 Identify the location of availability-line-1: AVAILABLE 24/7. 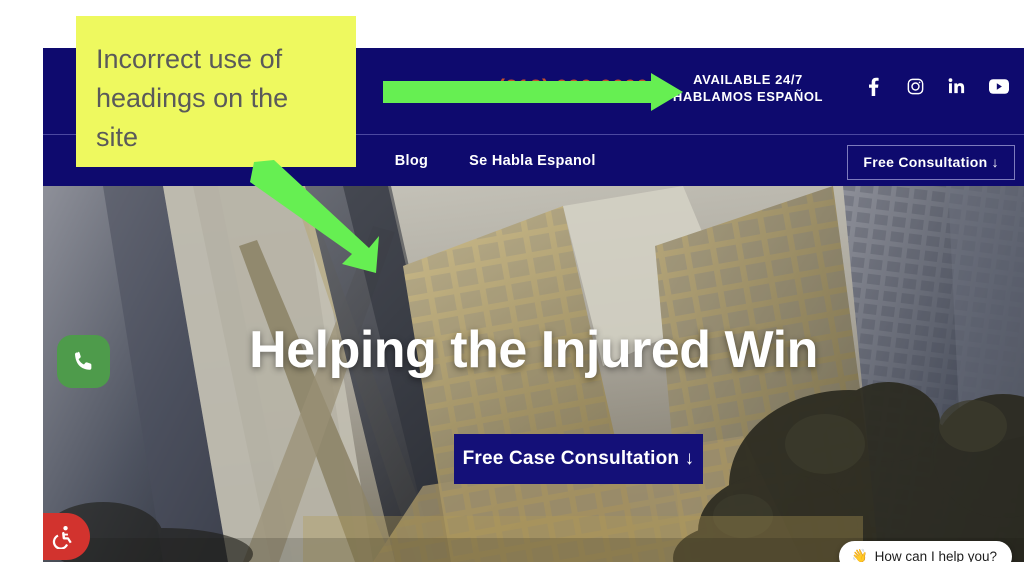
(748, 79).